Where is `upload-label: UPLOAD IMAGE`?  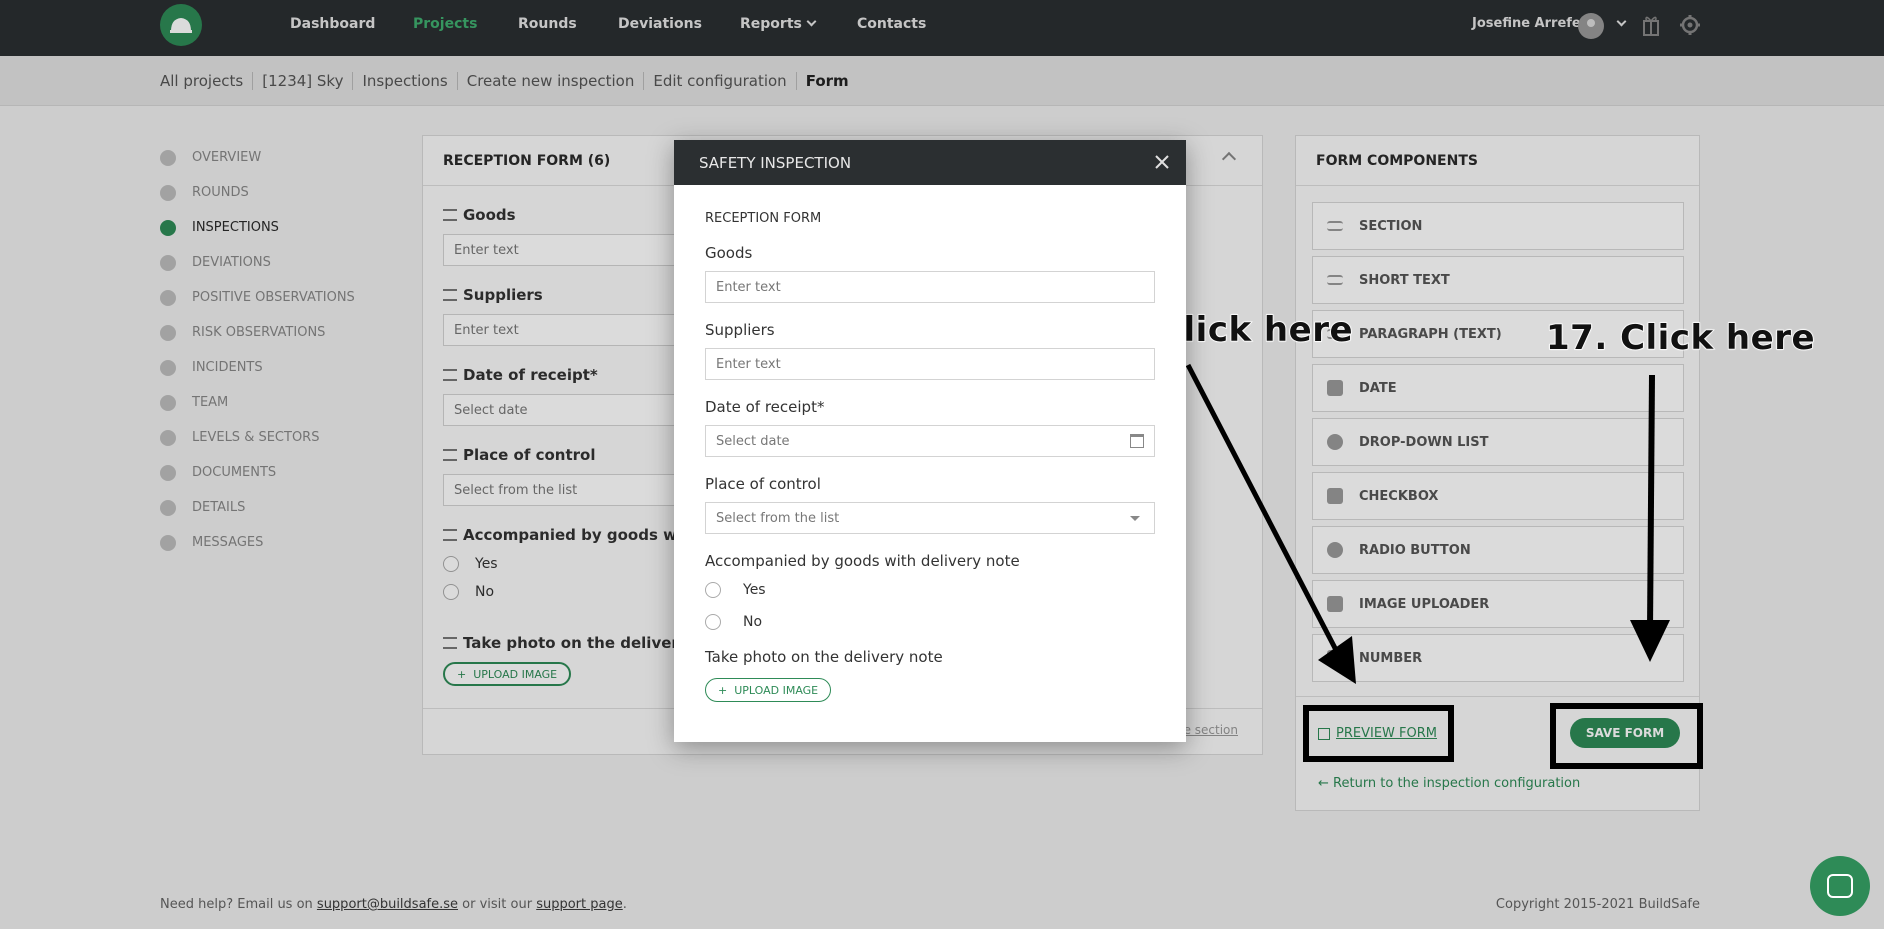 upload-label: UPLOAD IMAGE is located at coordinates (776, 690).